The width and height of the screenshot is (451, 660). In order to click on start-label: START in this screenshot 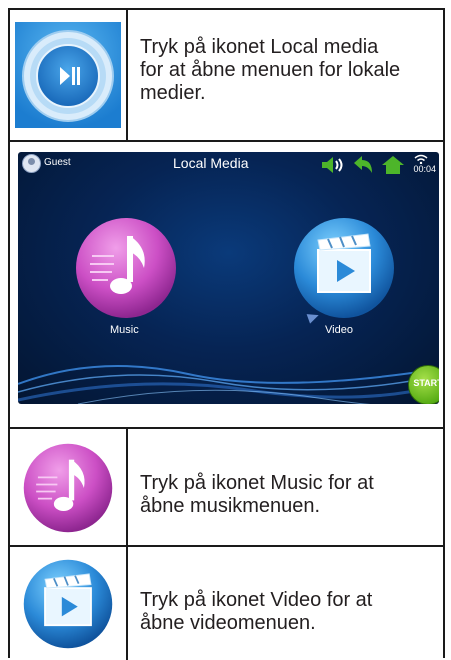, I will do `click(426, 383)`.